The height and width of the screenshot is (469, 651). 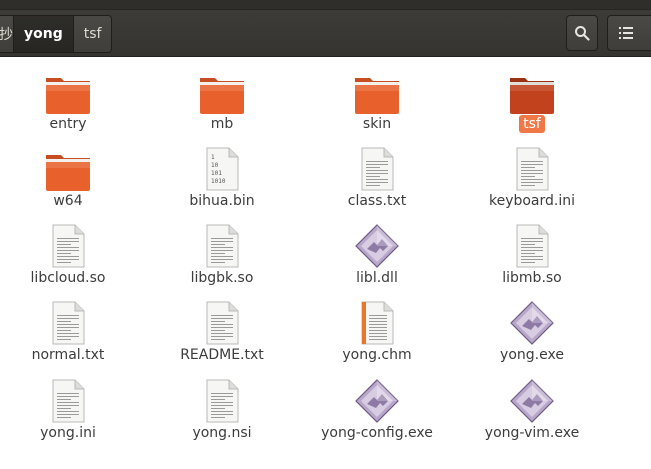 I want to click on file-label: bihua.bin, so click(x=222, y=201).